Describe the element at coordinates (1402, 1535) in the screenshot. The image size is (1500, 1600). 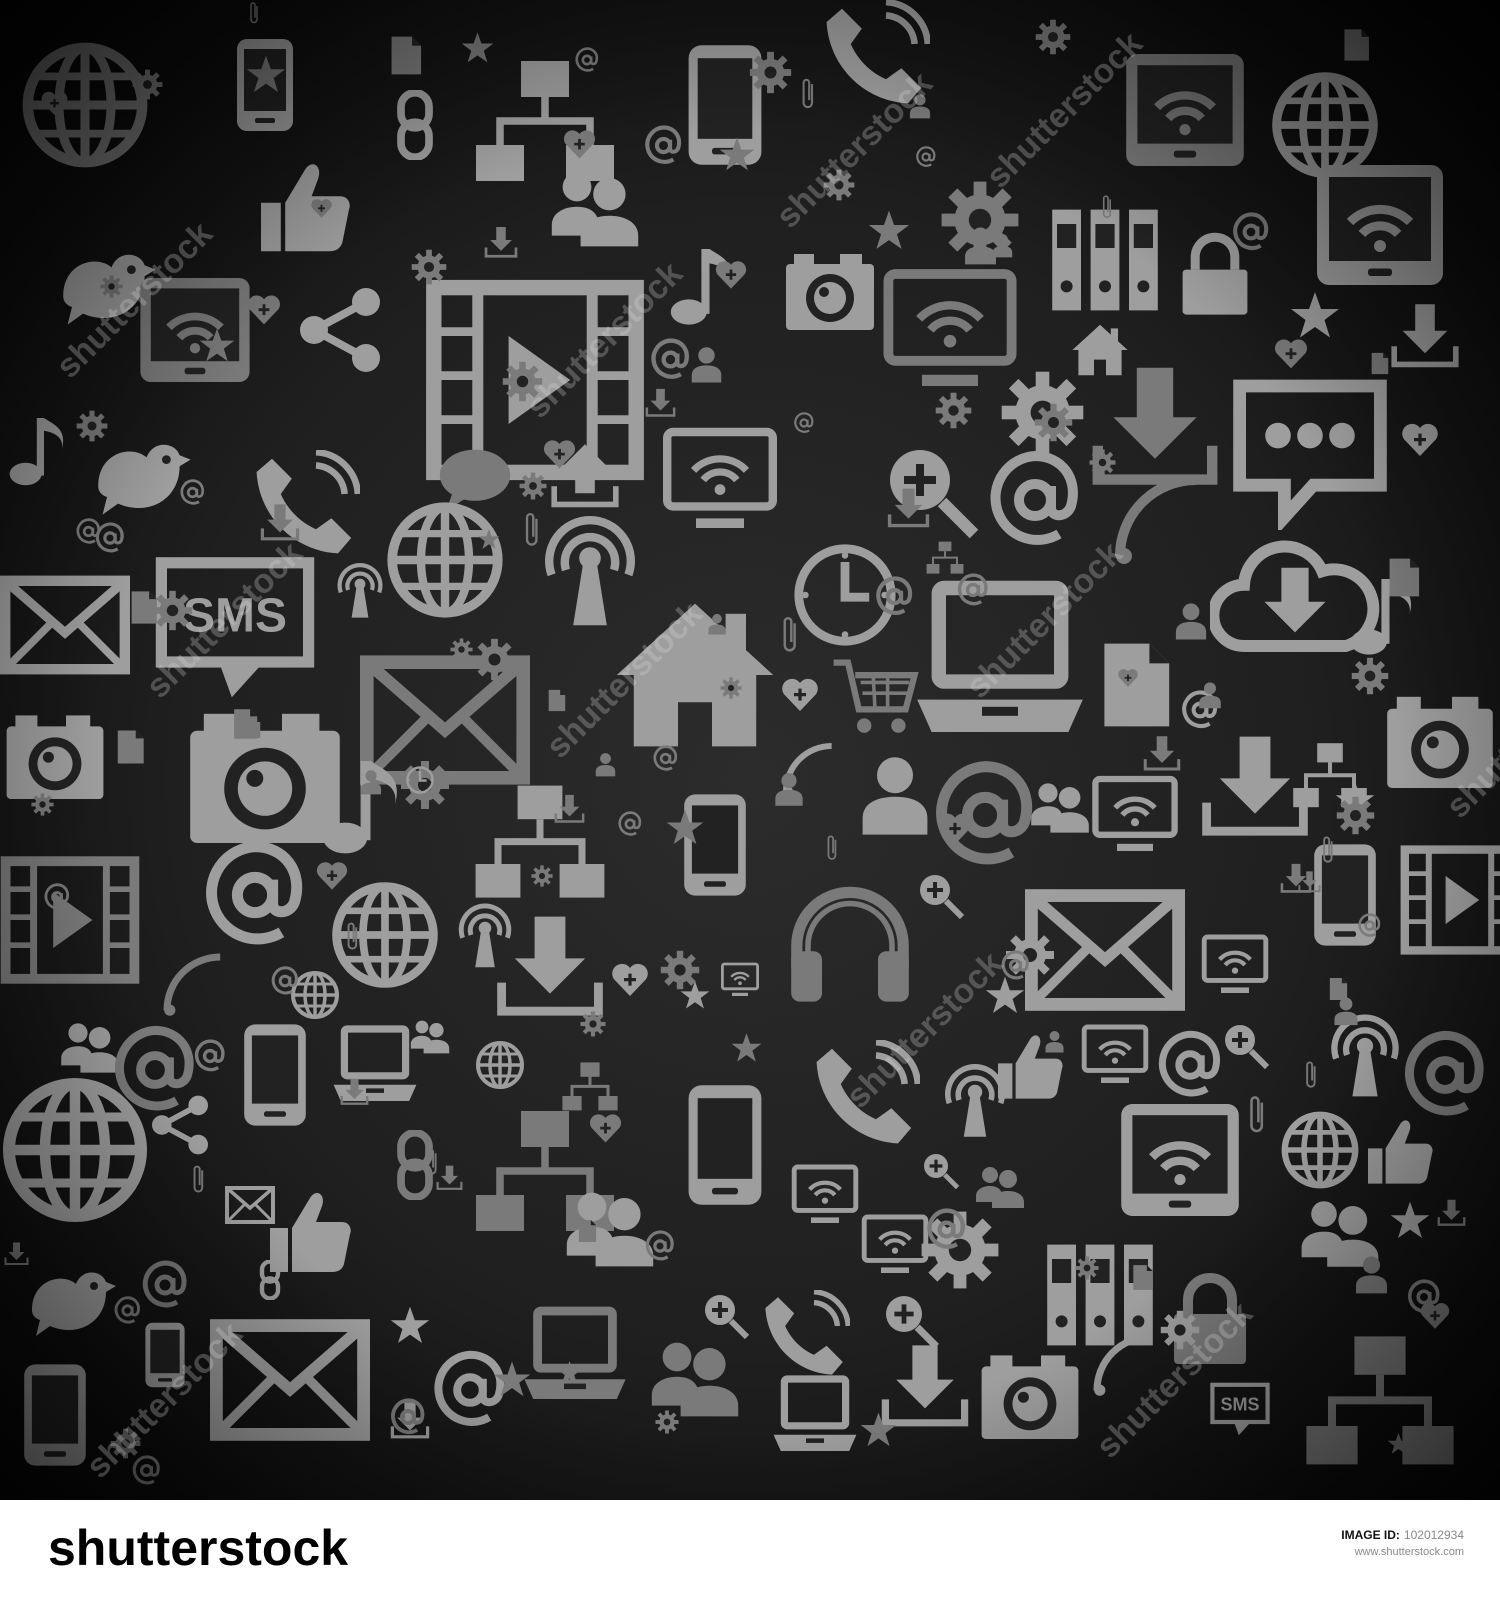
I see `image-id: IMAGE ID: 102012934` at that location.